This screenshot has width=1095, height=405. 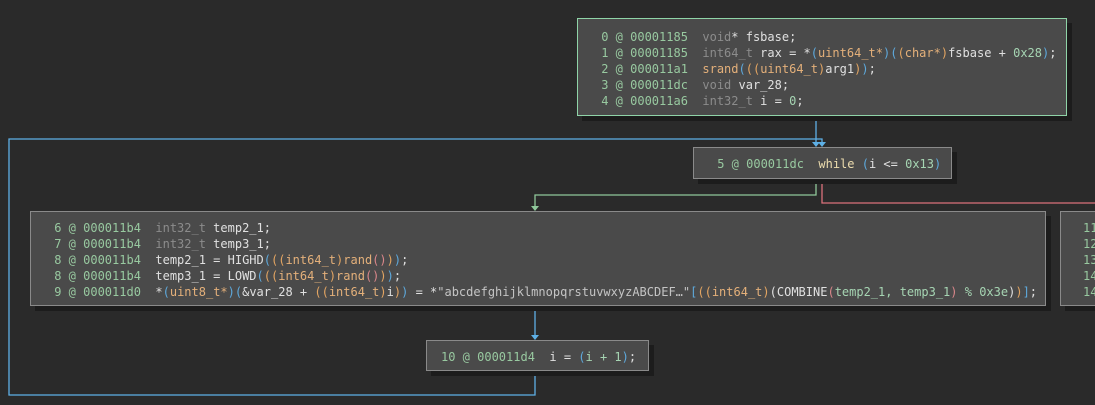 What do you see at coordinates (603, 357) in the screenshot?
I see `code-token: i + 1` at bounding box center [603, 357].